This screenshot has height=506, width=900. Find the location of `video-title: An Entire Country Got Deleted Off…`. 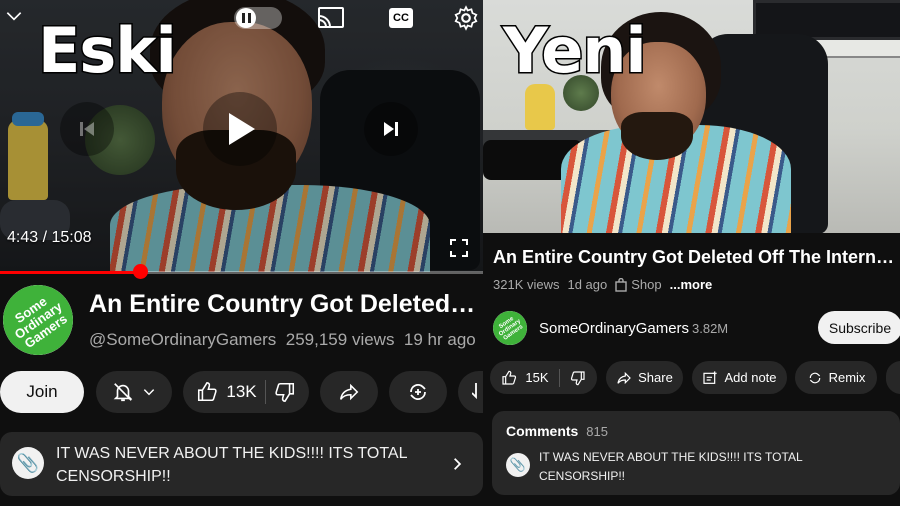

video-title: An Entire Country Got Deleted Off… is located at coordinates (285, 304).